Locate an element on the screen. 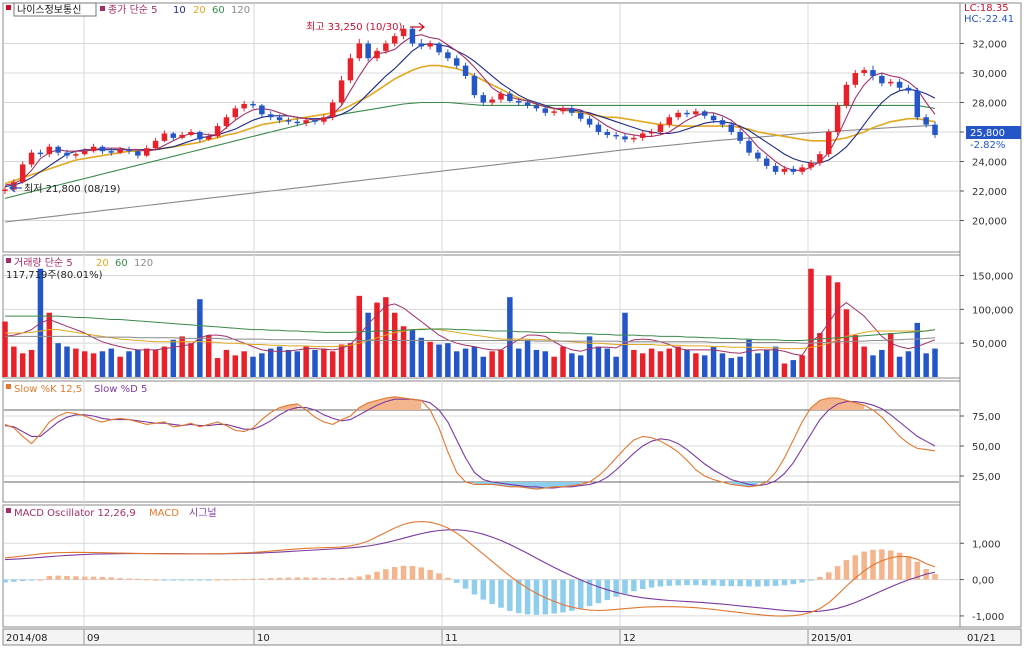 The height and width of the screenshot is (650, 1024). stoch-layer is located at coordinates (481, 443).